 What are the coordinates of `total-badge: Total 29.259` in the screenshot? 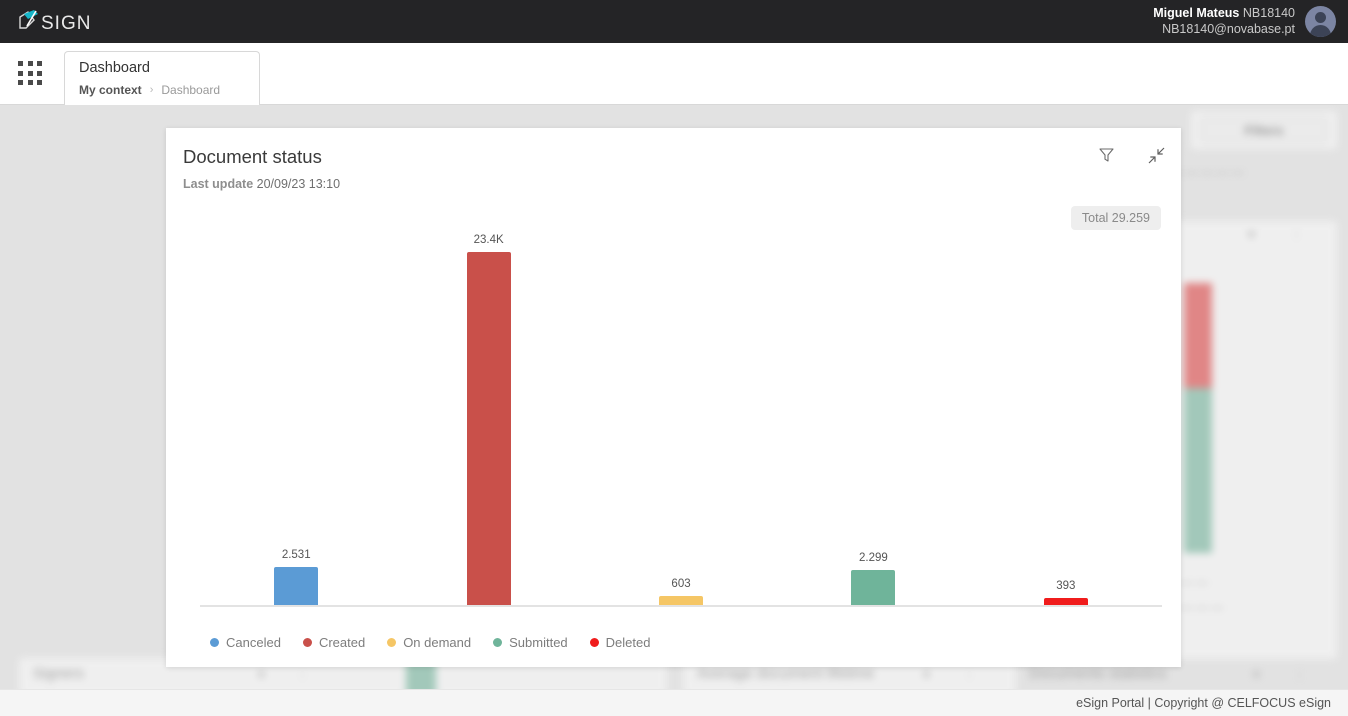 It's located at (1115, 218).